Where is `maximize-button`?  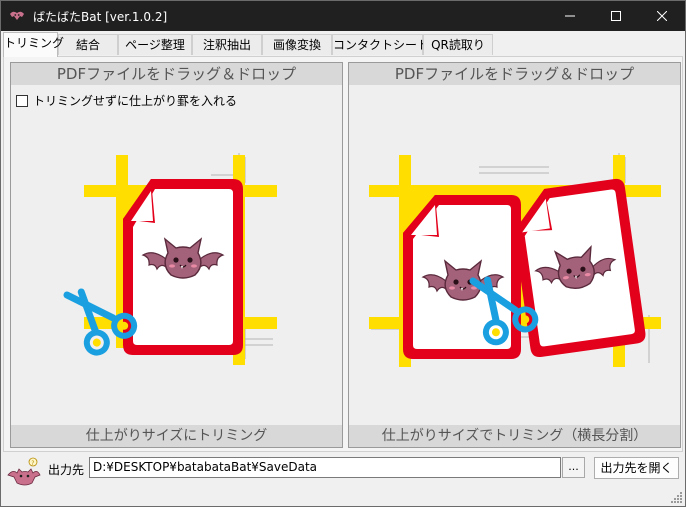 maximize-button is located at coordinates (616, 16).